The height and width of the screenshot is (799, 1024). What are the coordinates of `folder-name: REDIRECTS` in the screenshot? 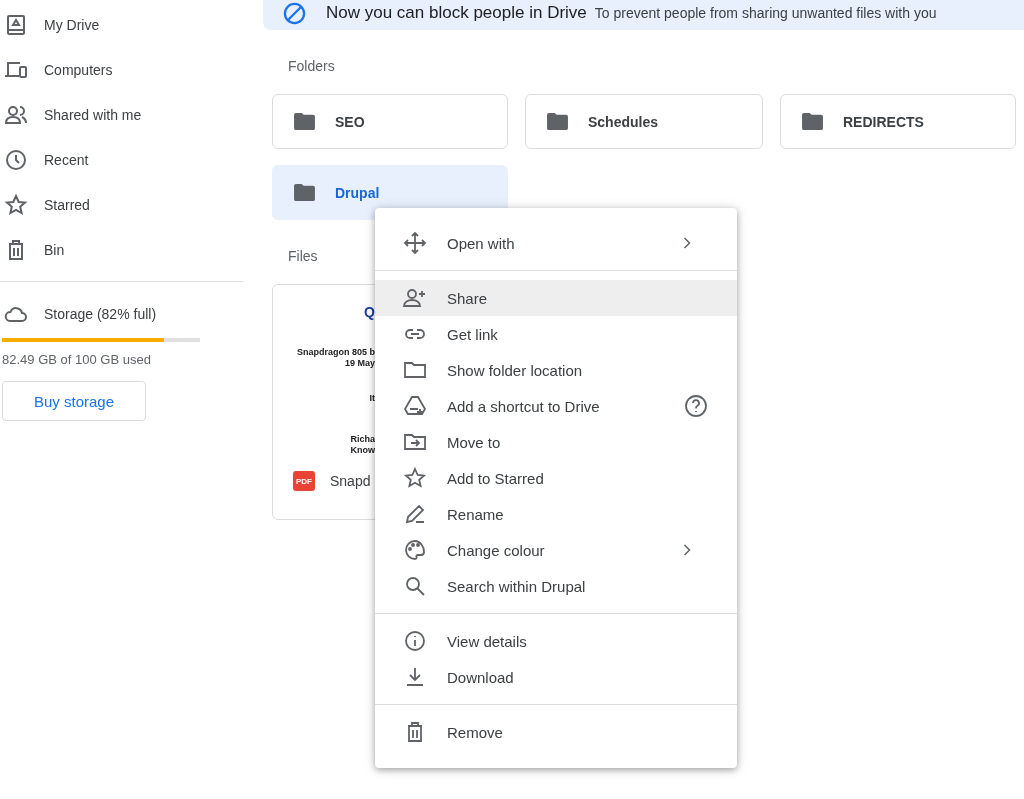 It's located at (883, 121).